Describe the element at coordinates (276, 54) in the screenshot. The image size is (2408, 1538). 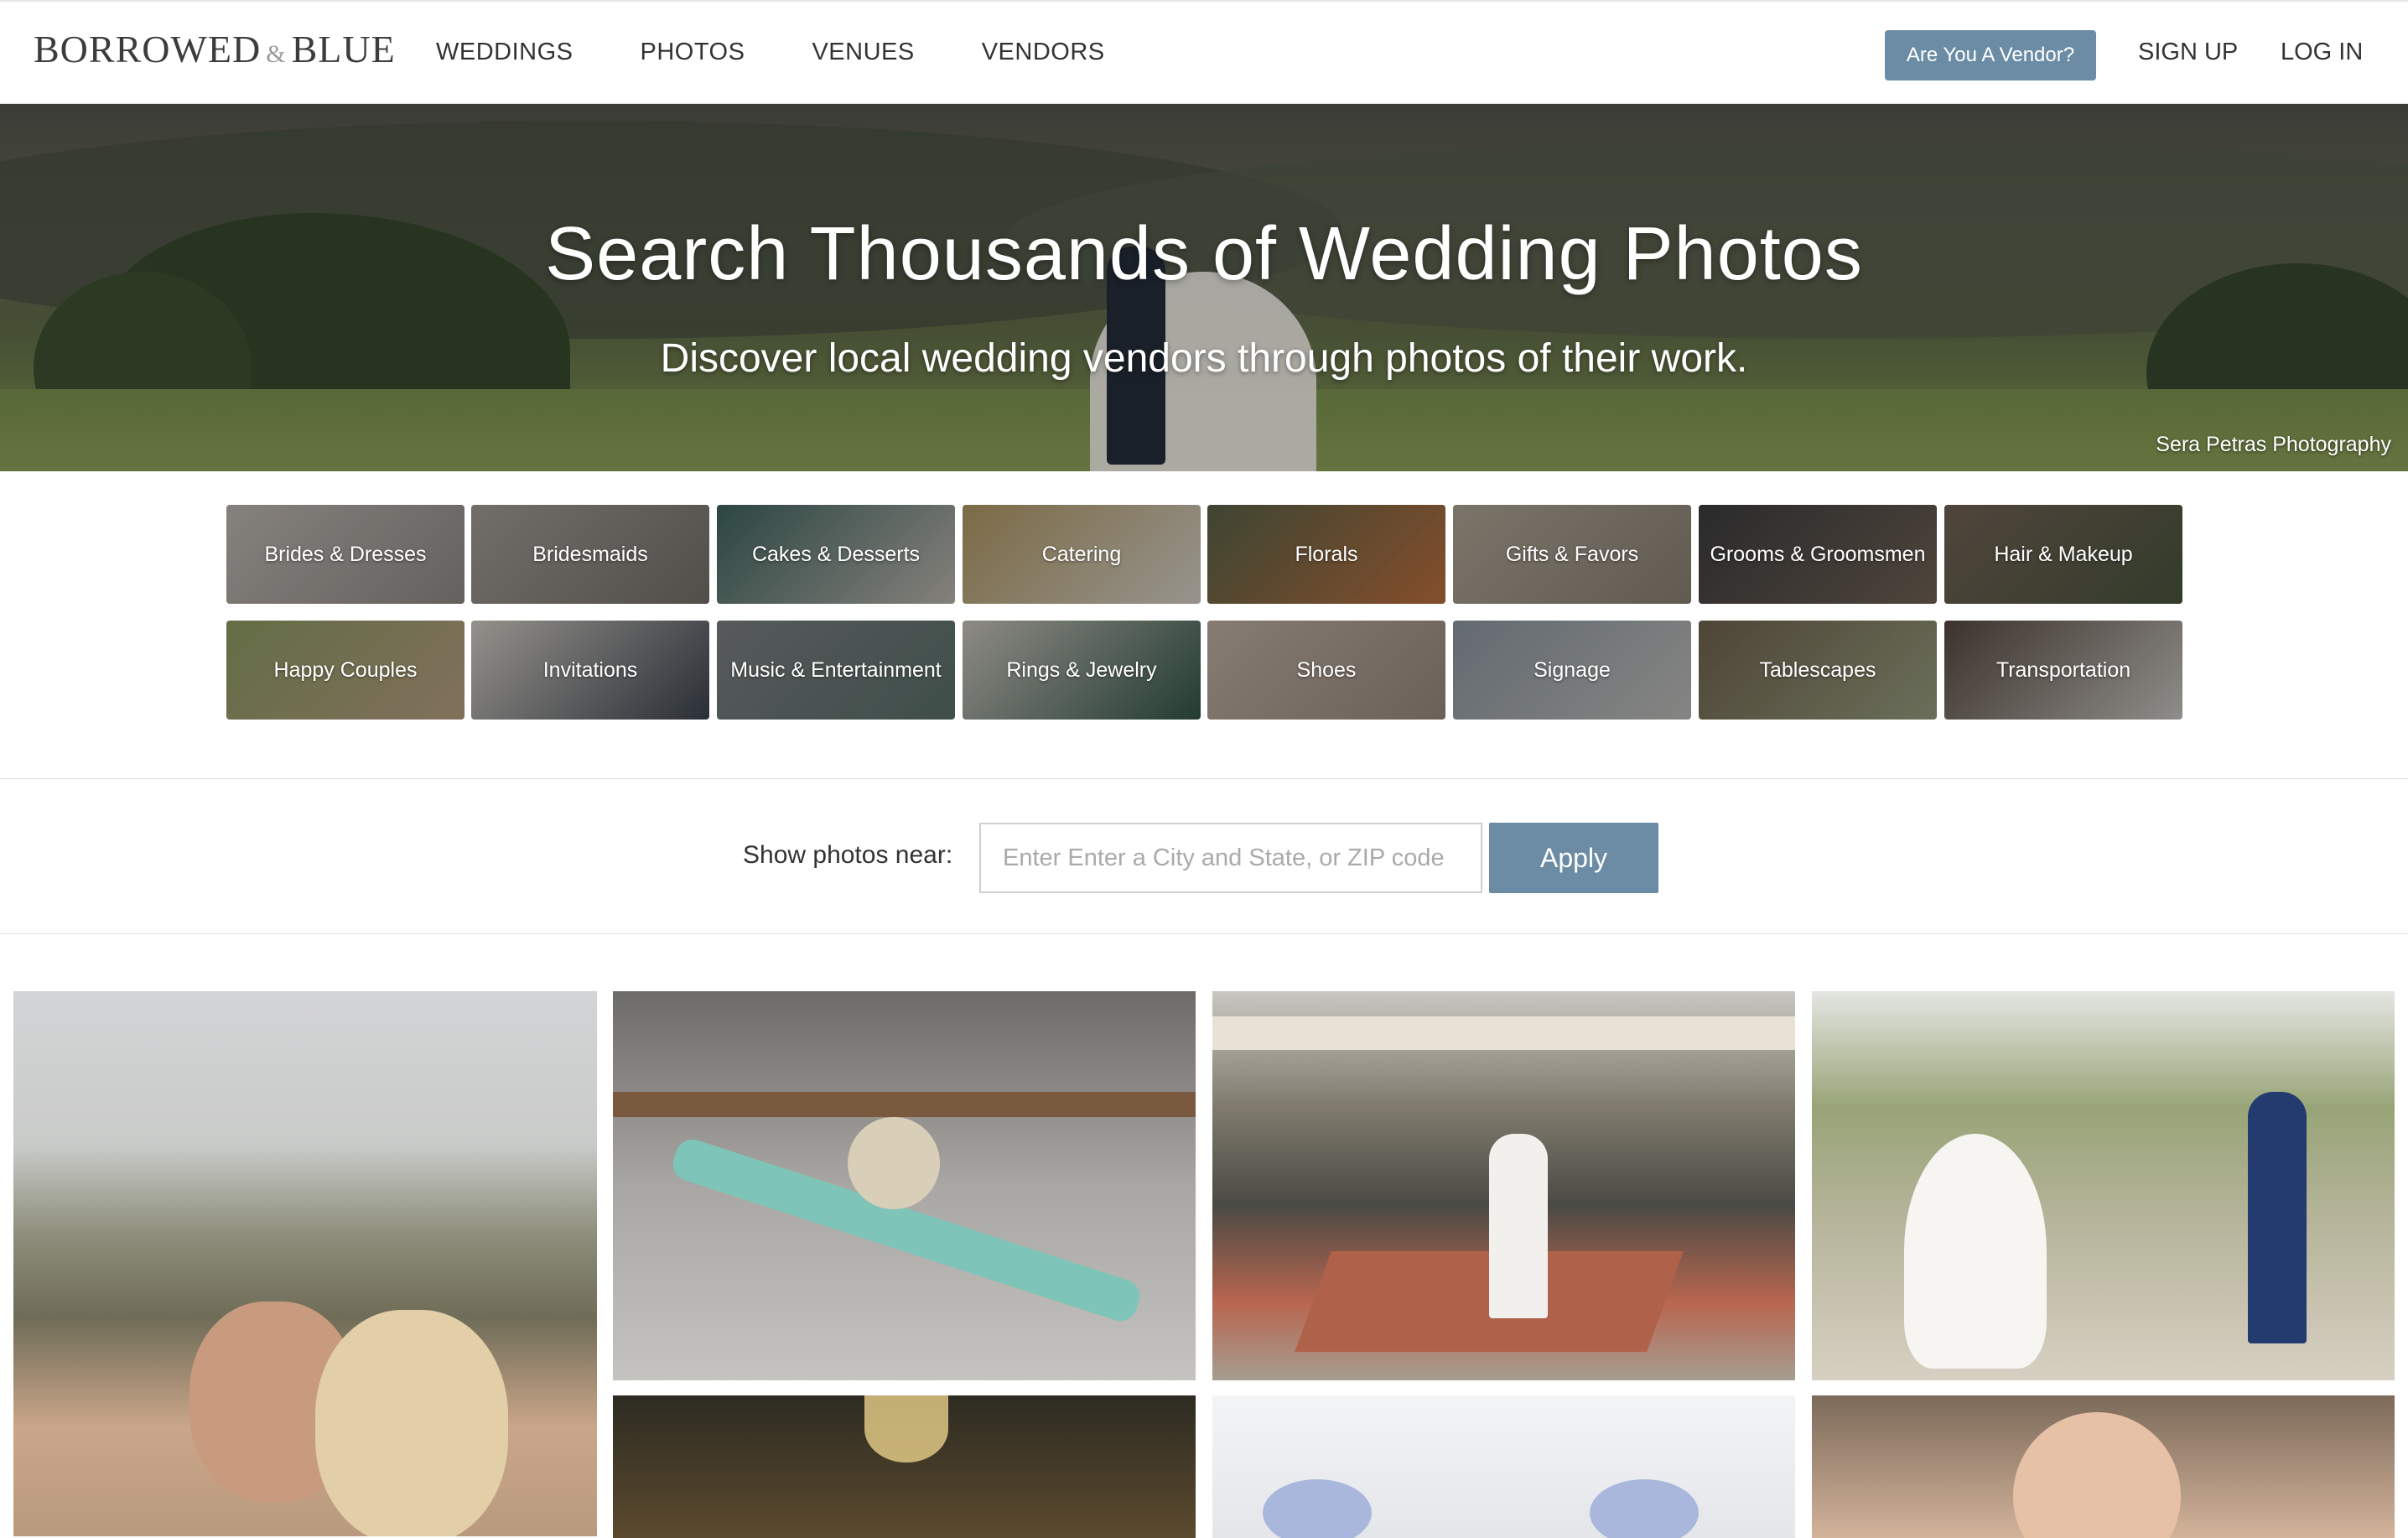
I see `logo-ampersand: &` at that location.